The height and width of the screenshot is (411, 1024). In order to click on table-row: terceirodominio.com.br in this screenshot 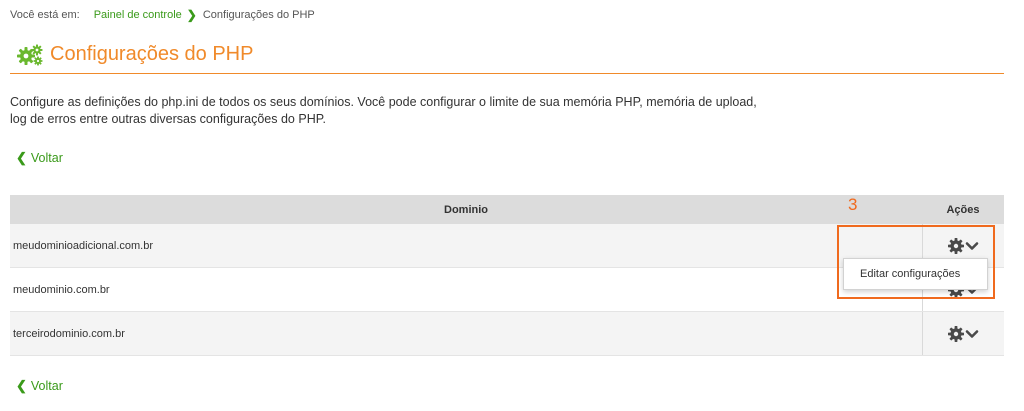, I will do `click(507, 334)`.